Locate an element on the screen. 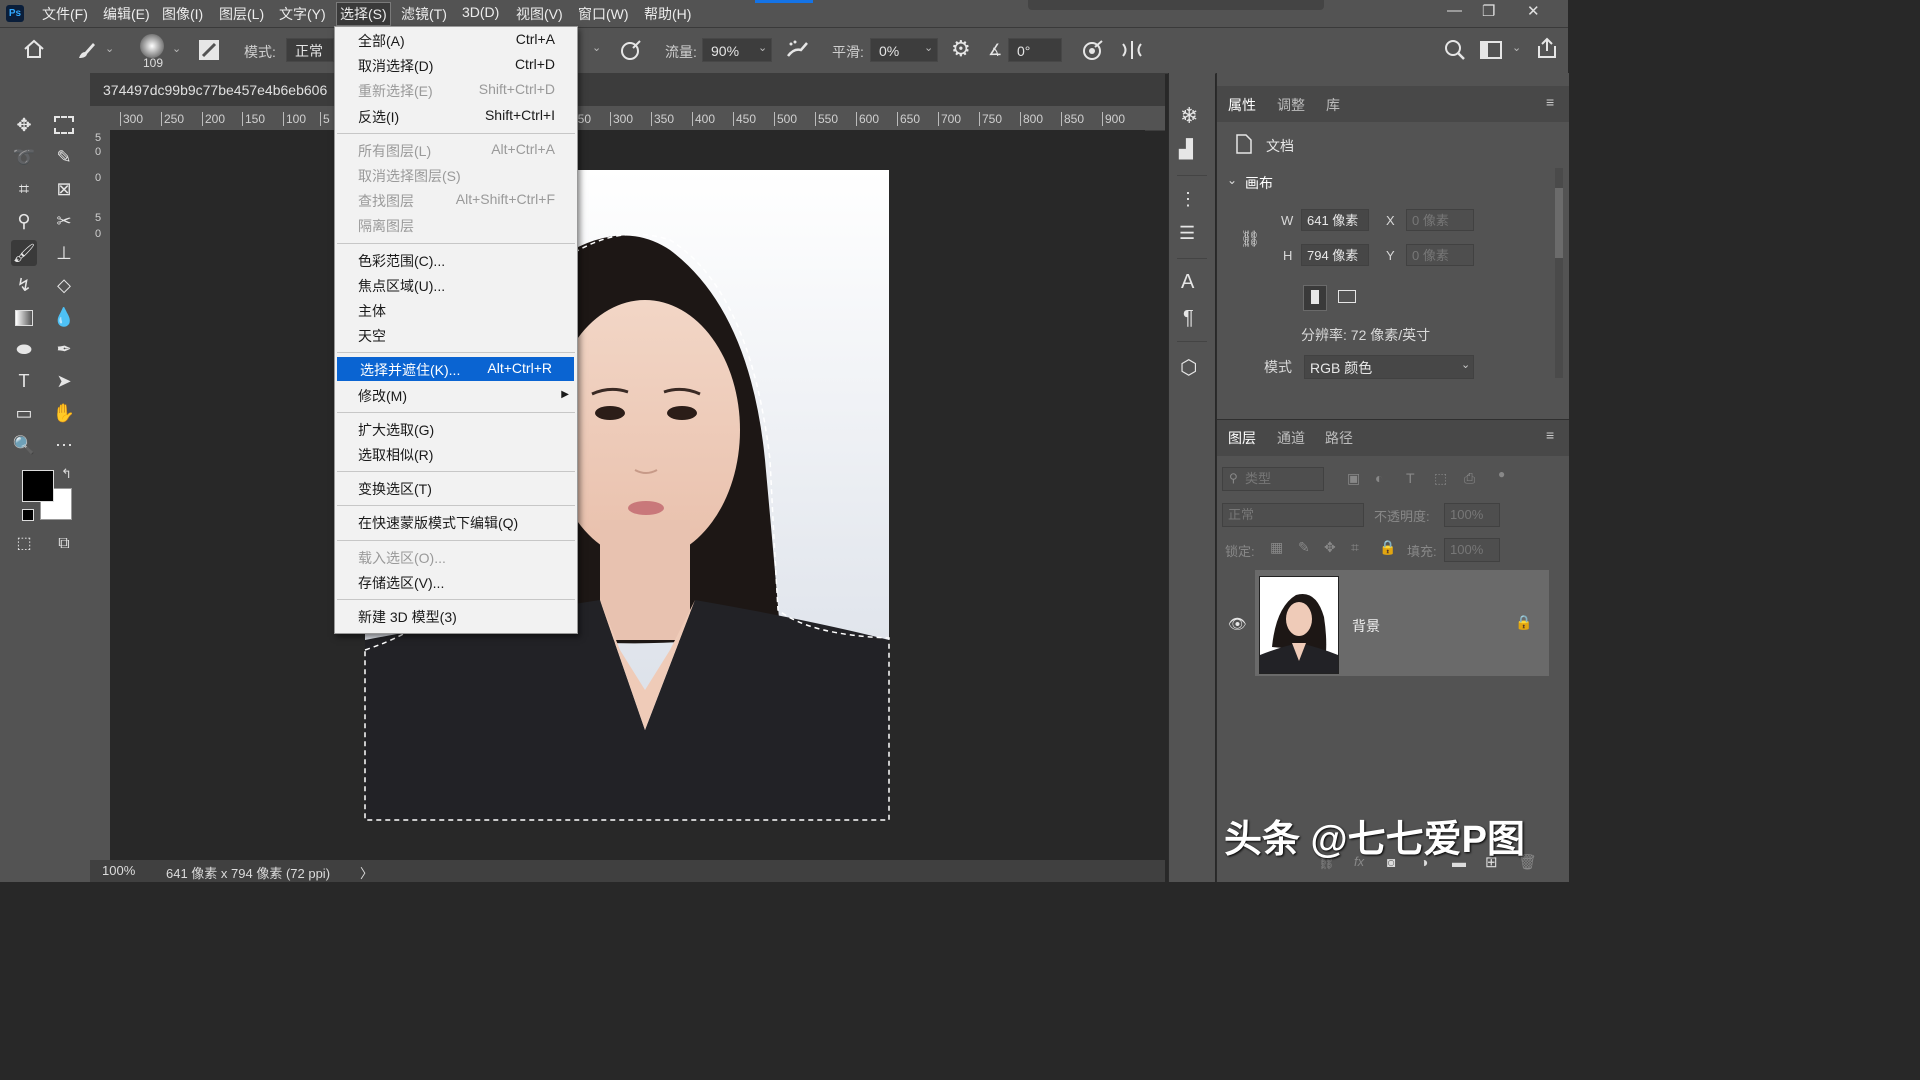 The image size is (1920, 1080). link-icon: ⛓ is located at coordinates (1250, 239).